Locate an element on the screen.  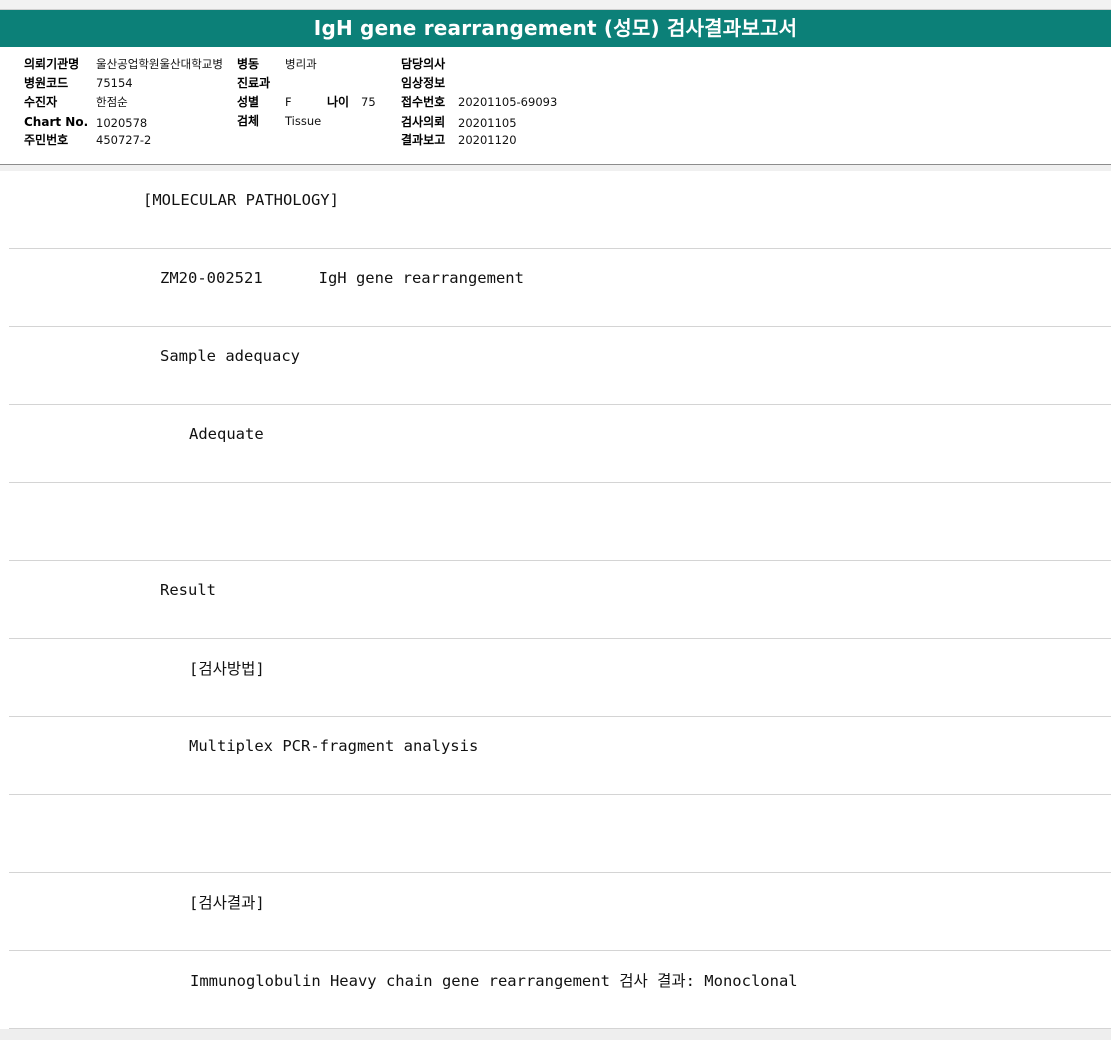
section-heading: [MOLECULAR PATHOLOGY] is located at coordinates (241, 200).